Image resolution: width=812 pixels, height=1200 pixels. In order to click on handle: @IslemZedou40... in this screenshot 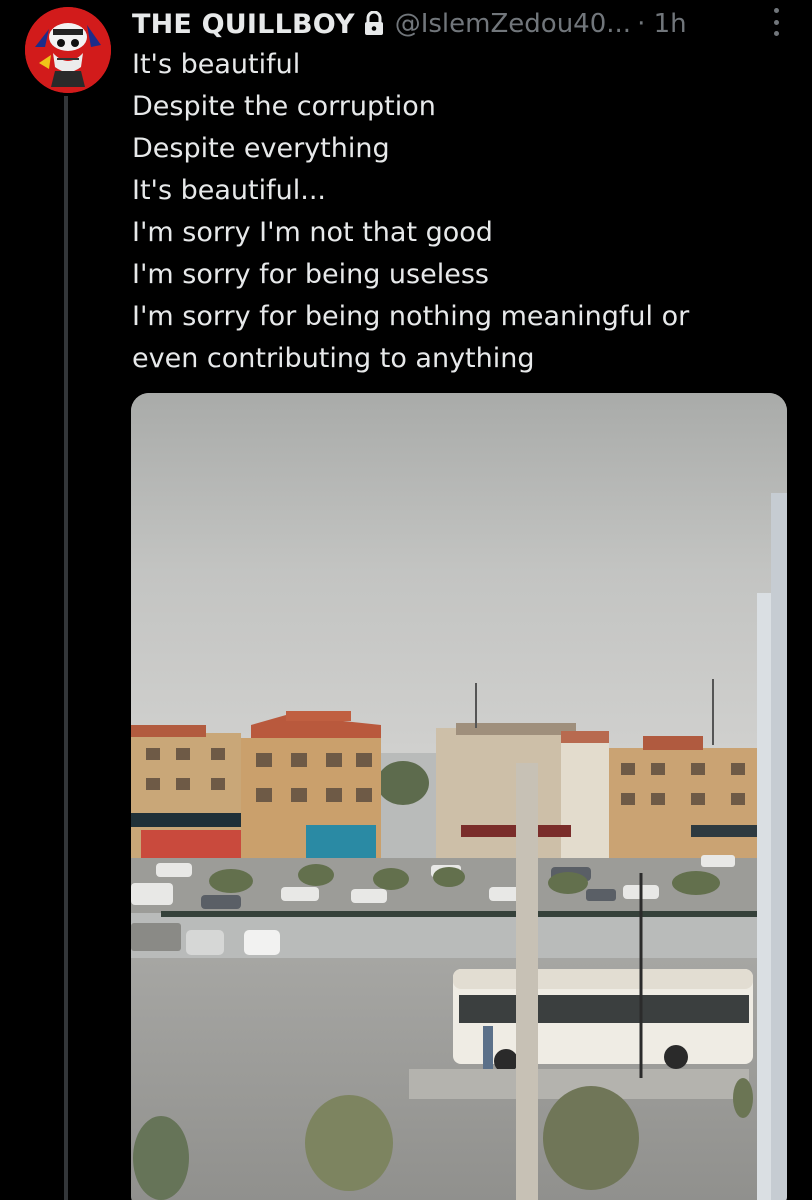, I will do `click(513, 24)`.